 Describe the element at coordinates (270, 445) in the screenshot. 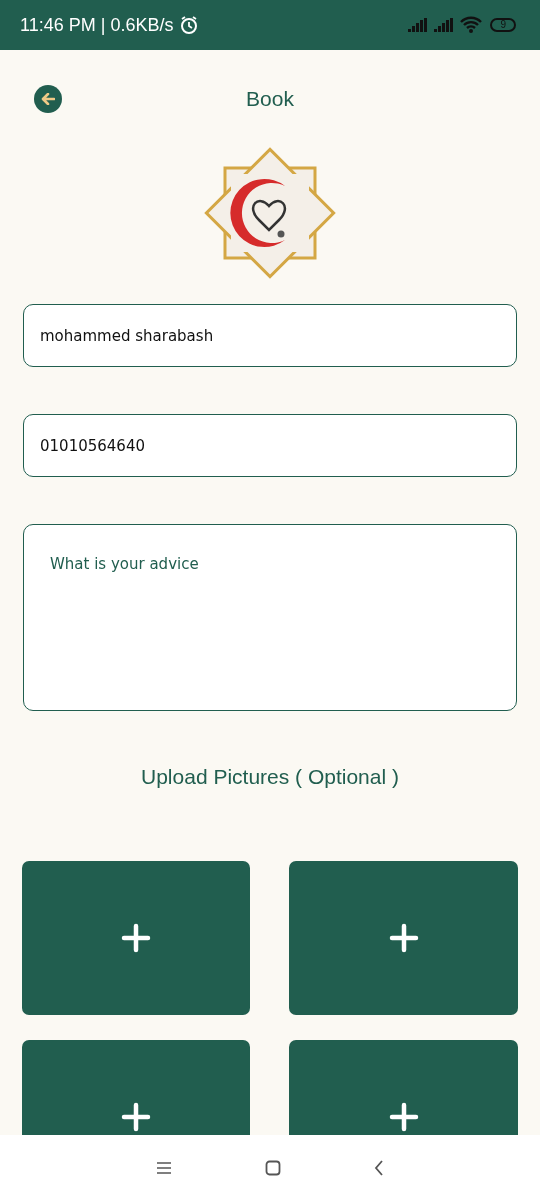

I see `phone-field: 01010564640` at that location.